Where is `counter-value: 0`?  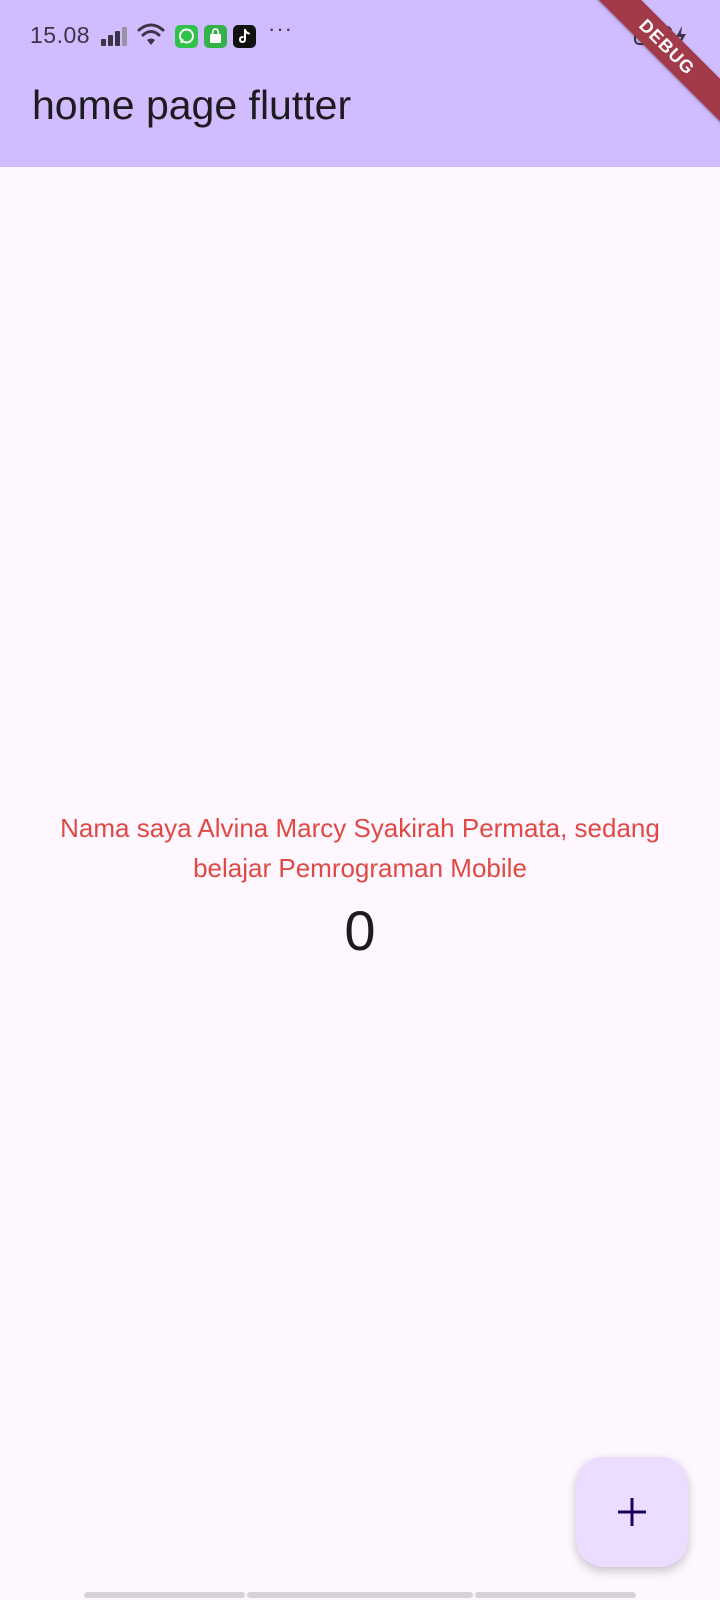 counter-value: 0 is located at coordinates (360, 930).